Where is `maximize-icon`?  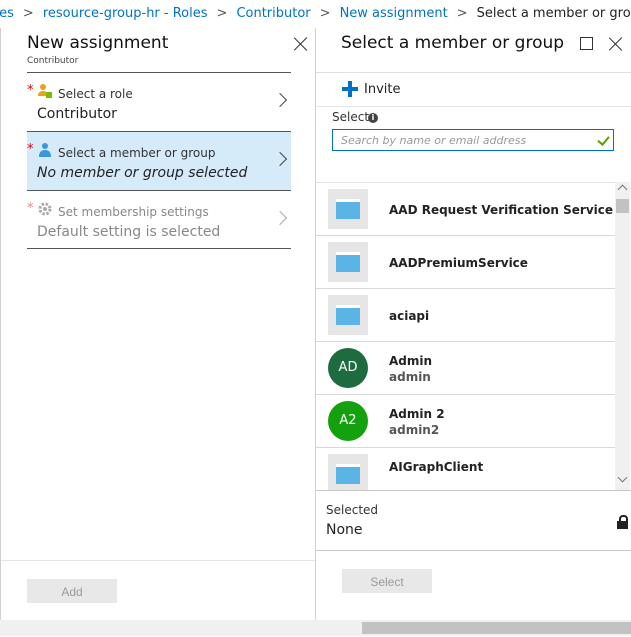
maximize-icon is located at coordinates (586, 43).